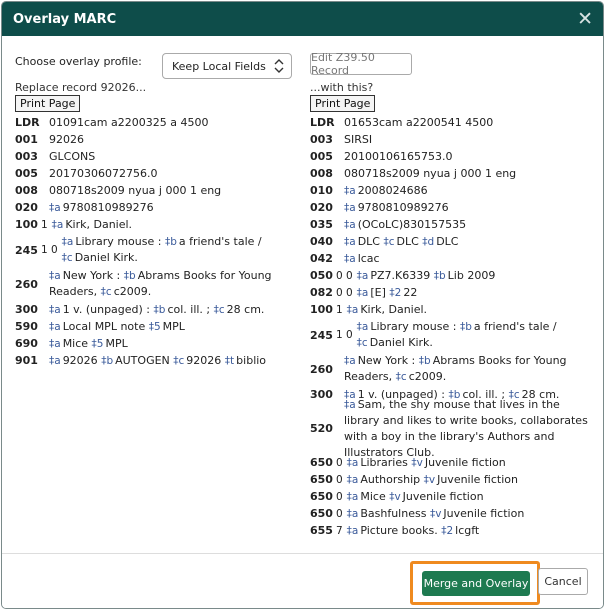  I want to click on subfield-value: DLC, so click(447, 241).